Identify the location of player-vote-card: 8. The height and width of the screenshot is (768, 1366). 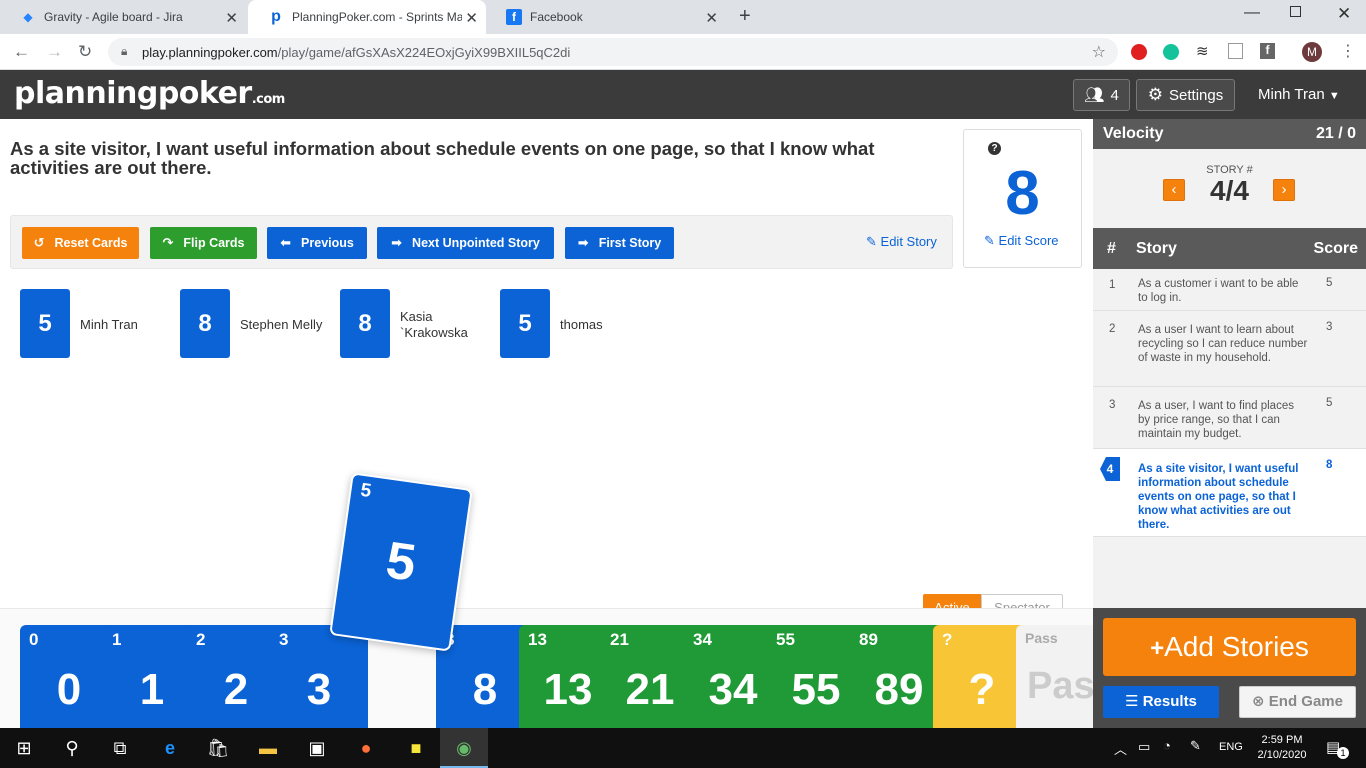
(365, 323).